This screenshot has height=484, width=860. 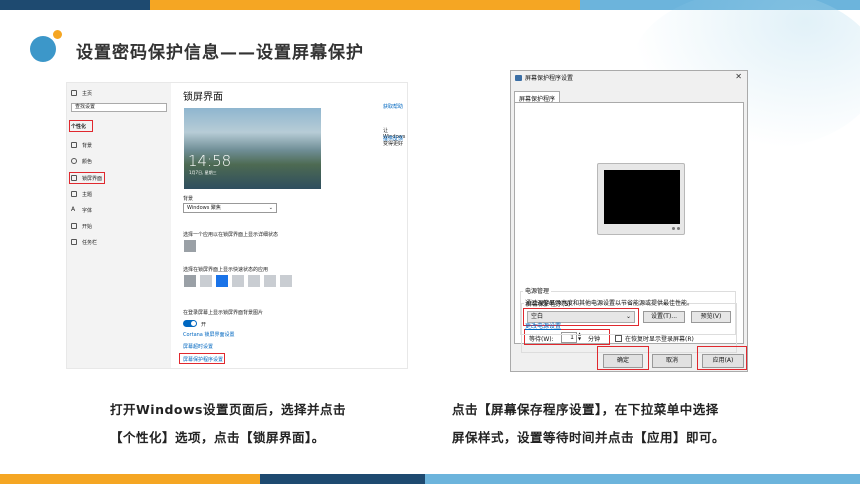 I want to click on feedback-link: 提供反馈, so click(x=393, y=138).